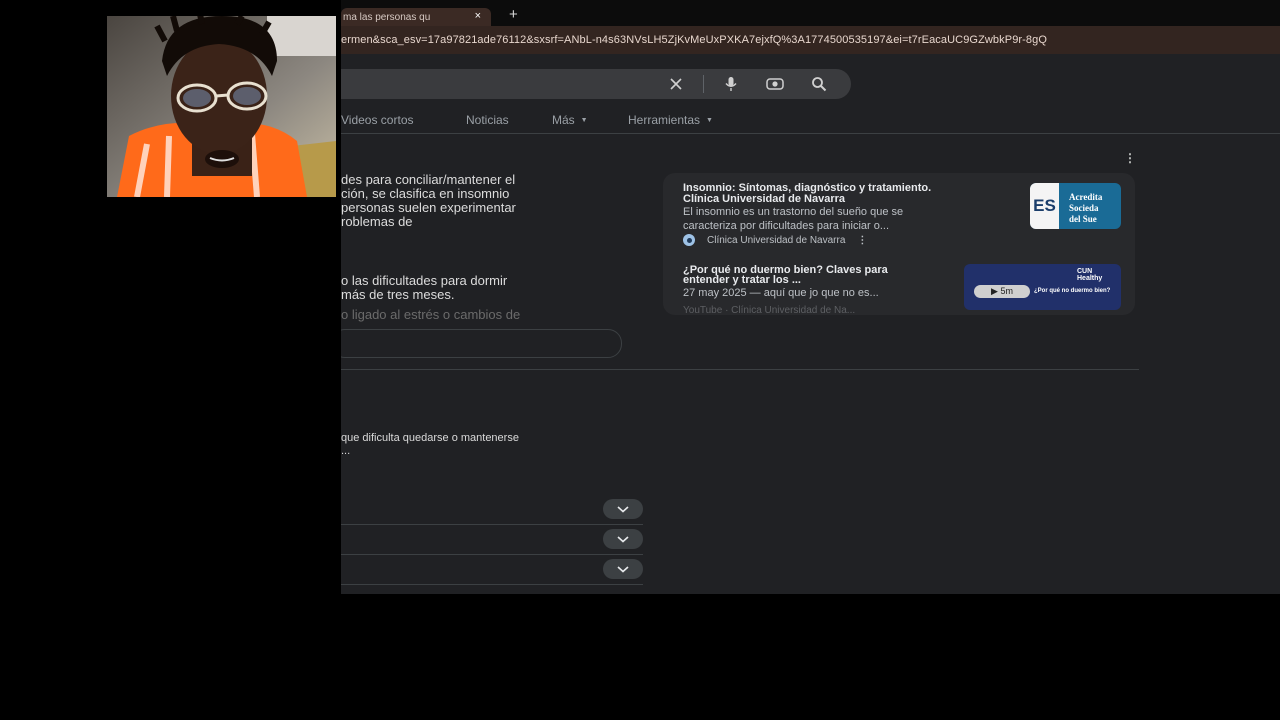 Image resolution: width=1280 pixels, height=720 pixels. What do you see at coordinates (513, 14) in the screenshot?
I see `new-tab-button: +` at bounding box center [513, 14].